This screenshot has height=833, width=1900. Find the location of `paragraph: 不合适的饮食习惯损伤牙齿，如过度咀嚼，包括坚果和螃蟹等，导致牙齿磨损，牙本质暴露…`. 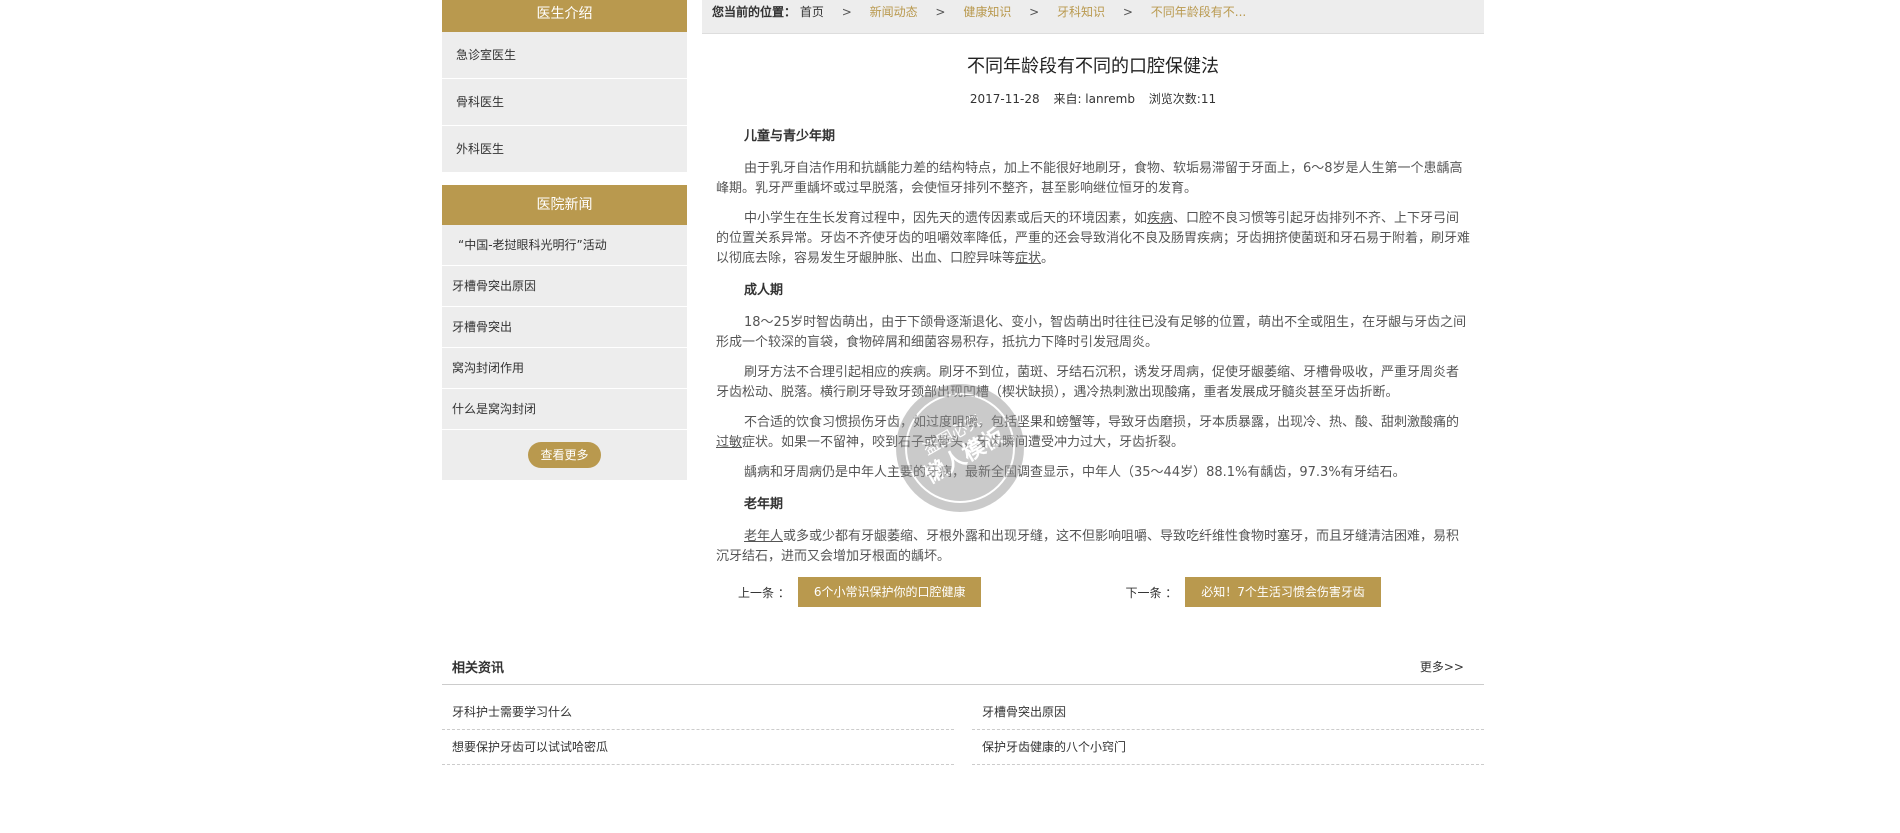

paragraph: 不合适的饮食习惯损伤牙齿，如过度咀嚼，包括坚果和螃蟹等，导致牙齿磨损，牙本质暴露… is located at coordinates (1093, 433).